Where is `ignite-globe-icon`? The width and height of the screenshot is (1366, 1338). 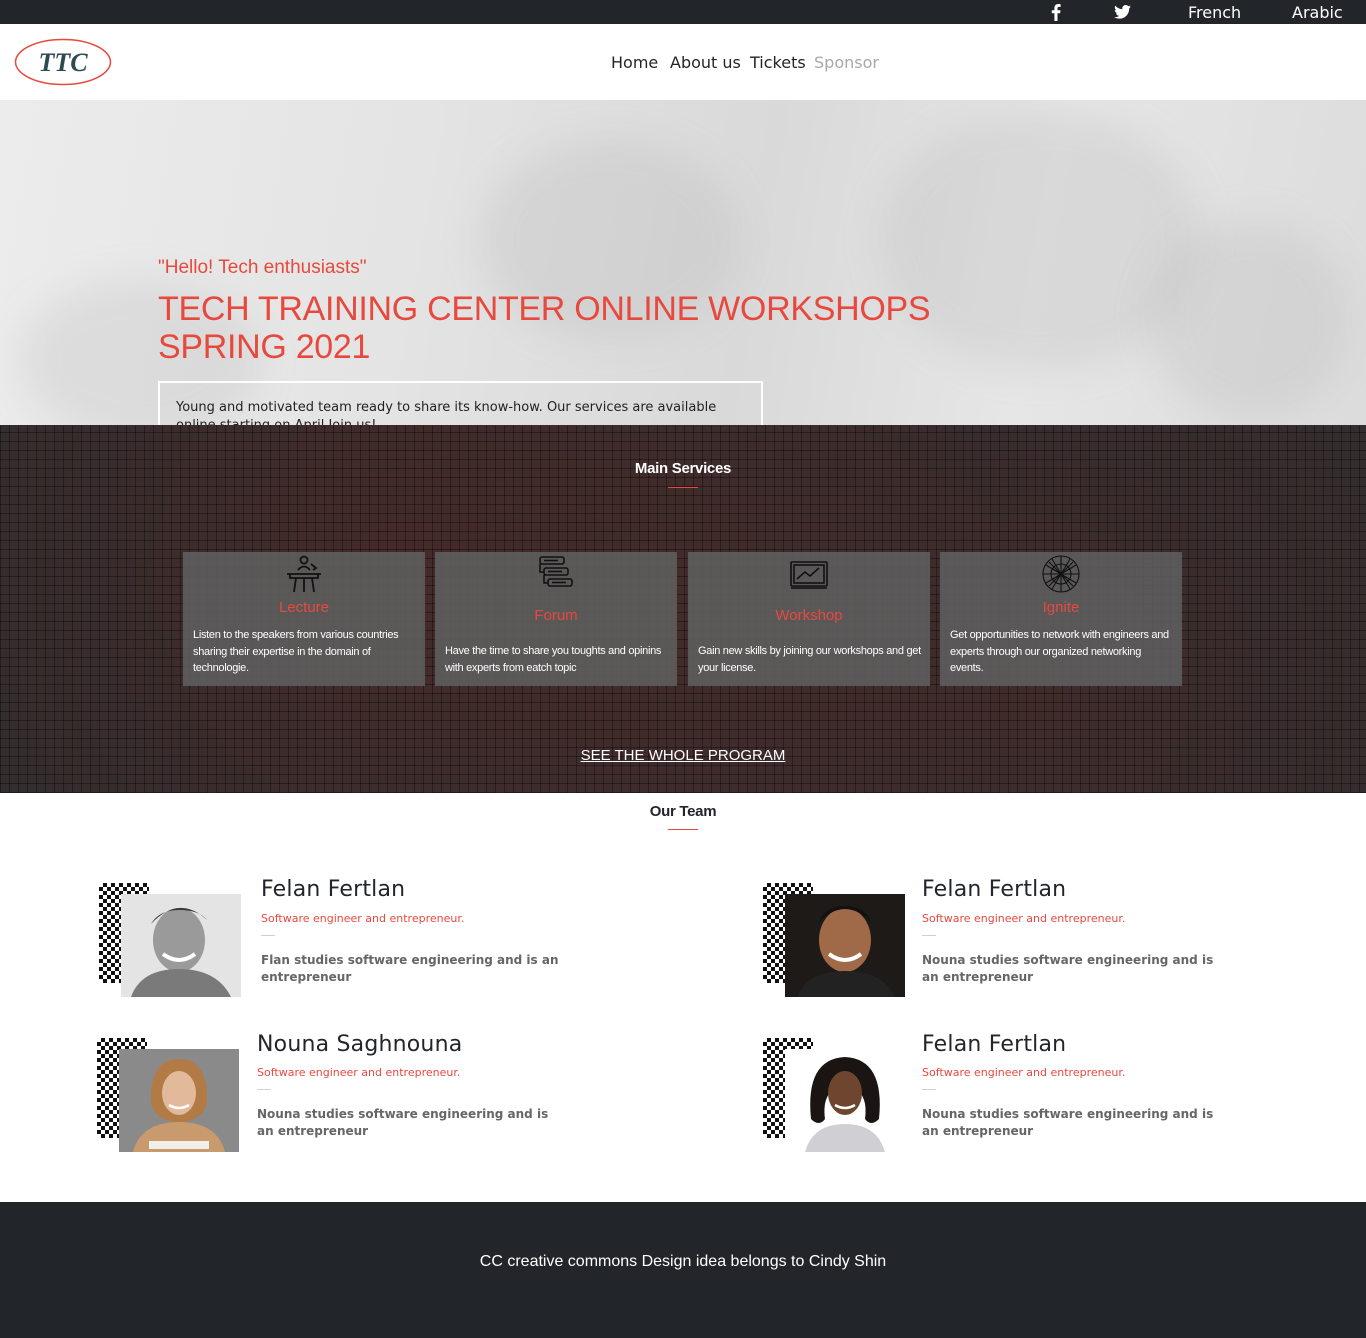
ignite-globe-icon is located at coordinates (1061, 574).